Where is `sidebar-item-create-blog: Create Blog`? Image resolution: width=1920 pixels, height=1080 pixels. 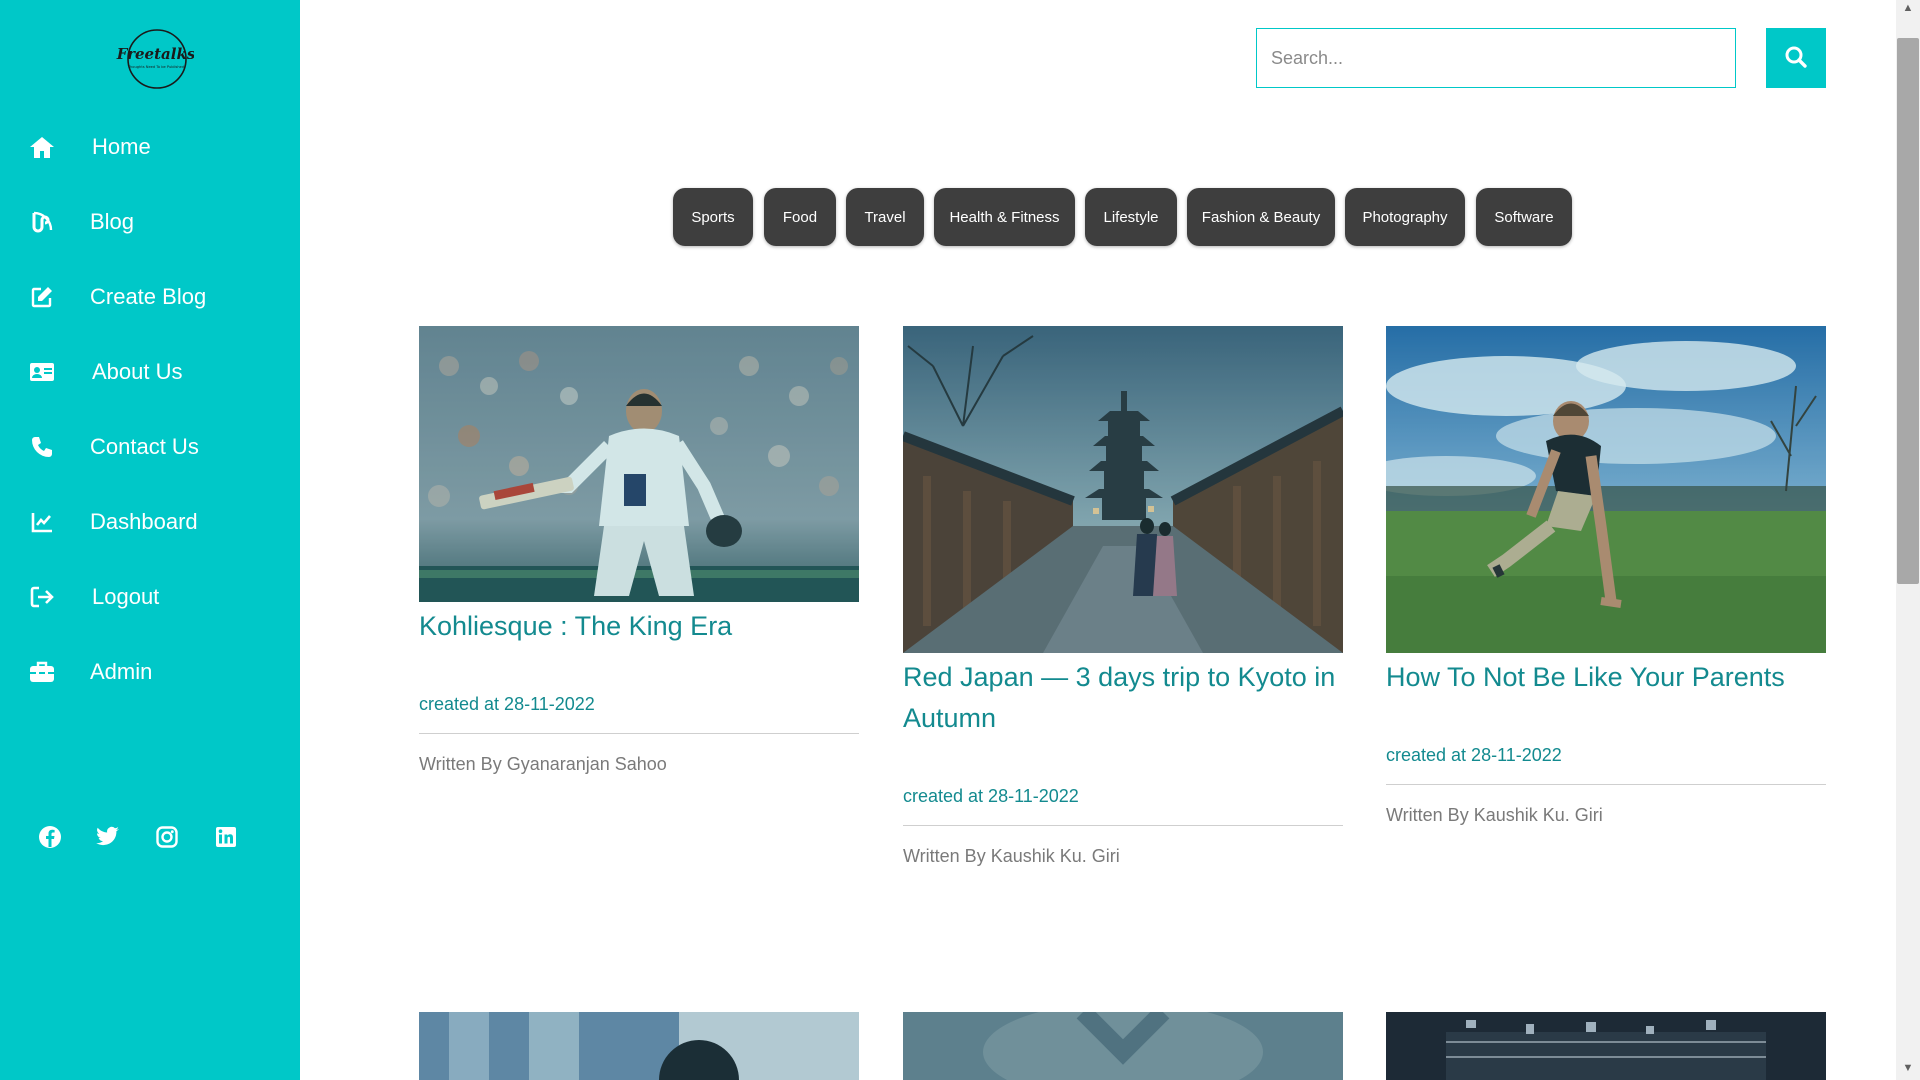 sidebar-item-create-blog: Create Blog is located at coordinates (150, 297).